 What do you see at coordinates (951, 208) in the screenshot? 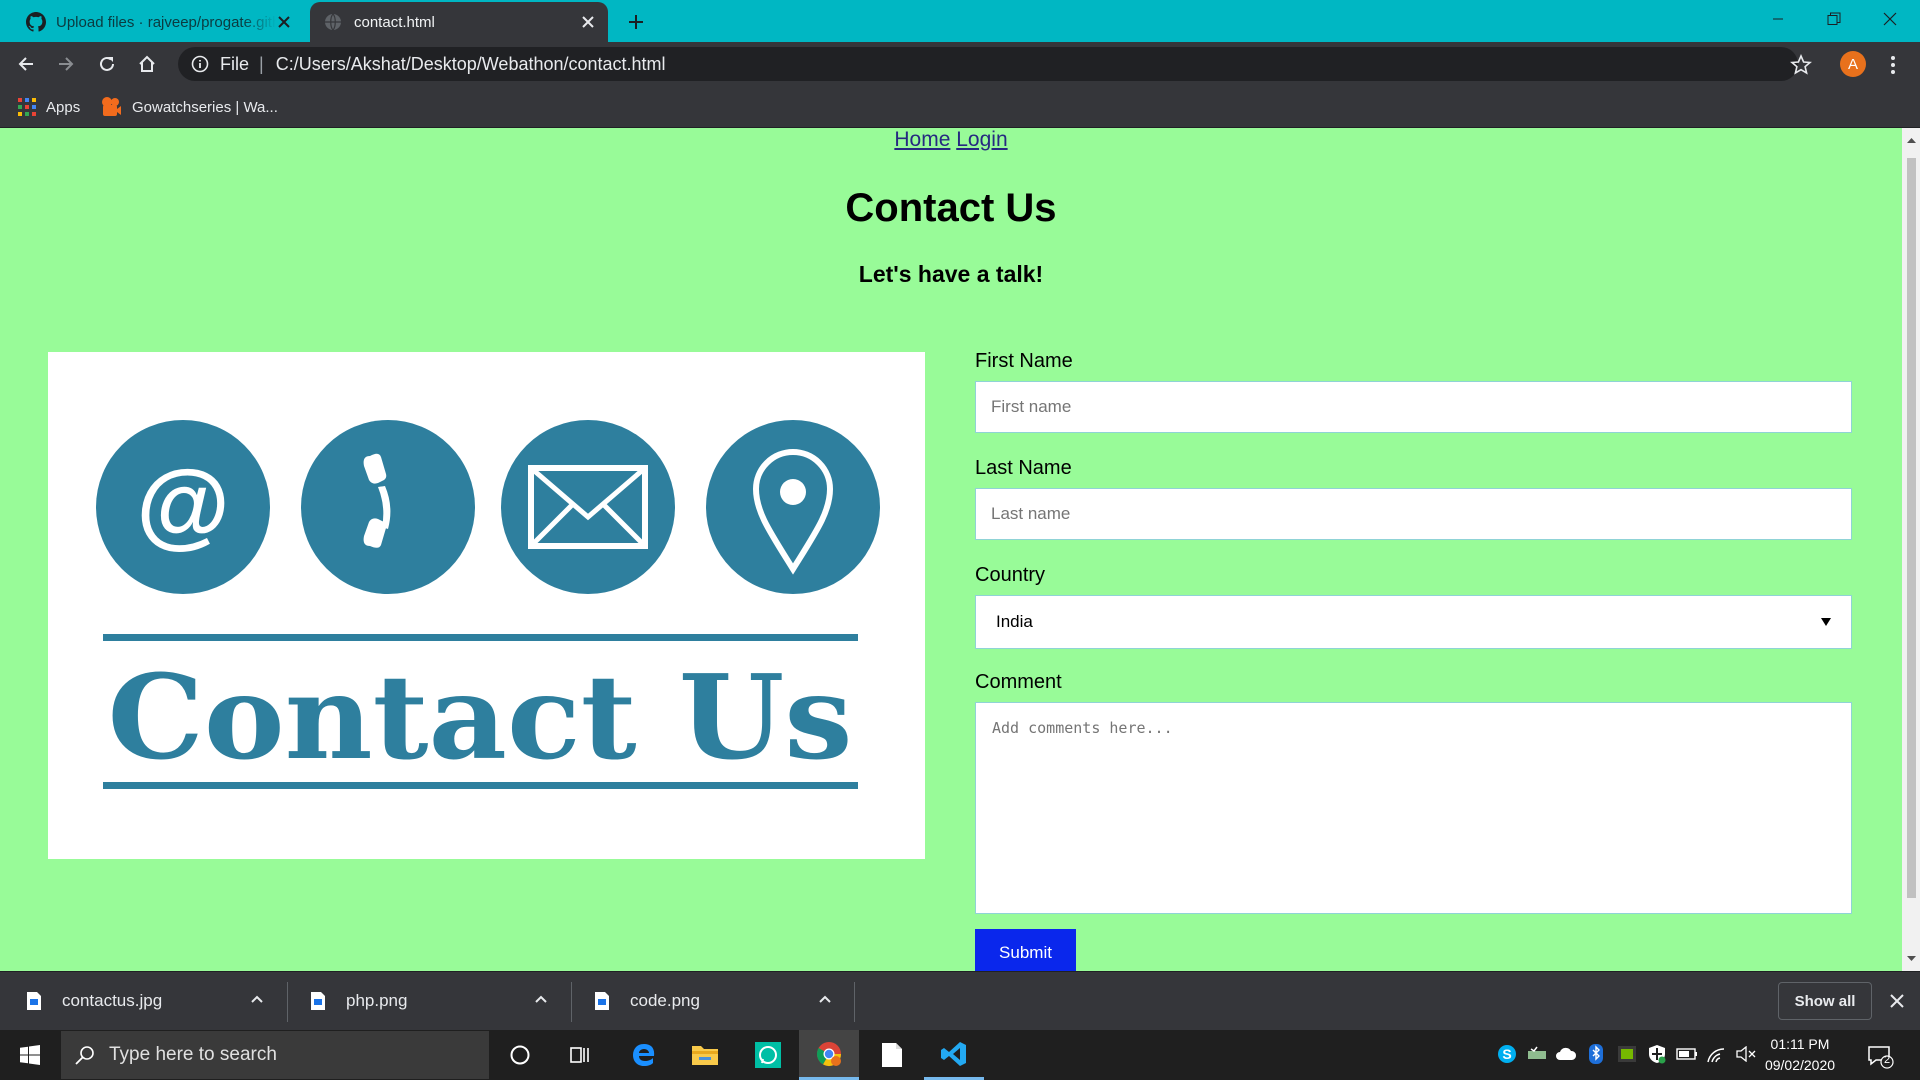
I see `page-title: Contact Us` at bounding box center [951, 208].